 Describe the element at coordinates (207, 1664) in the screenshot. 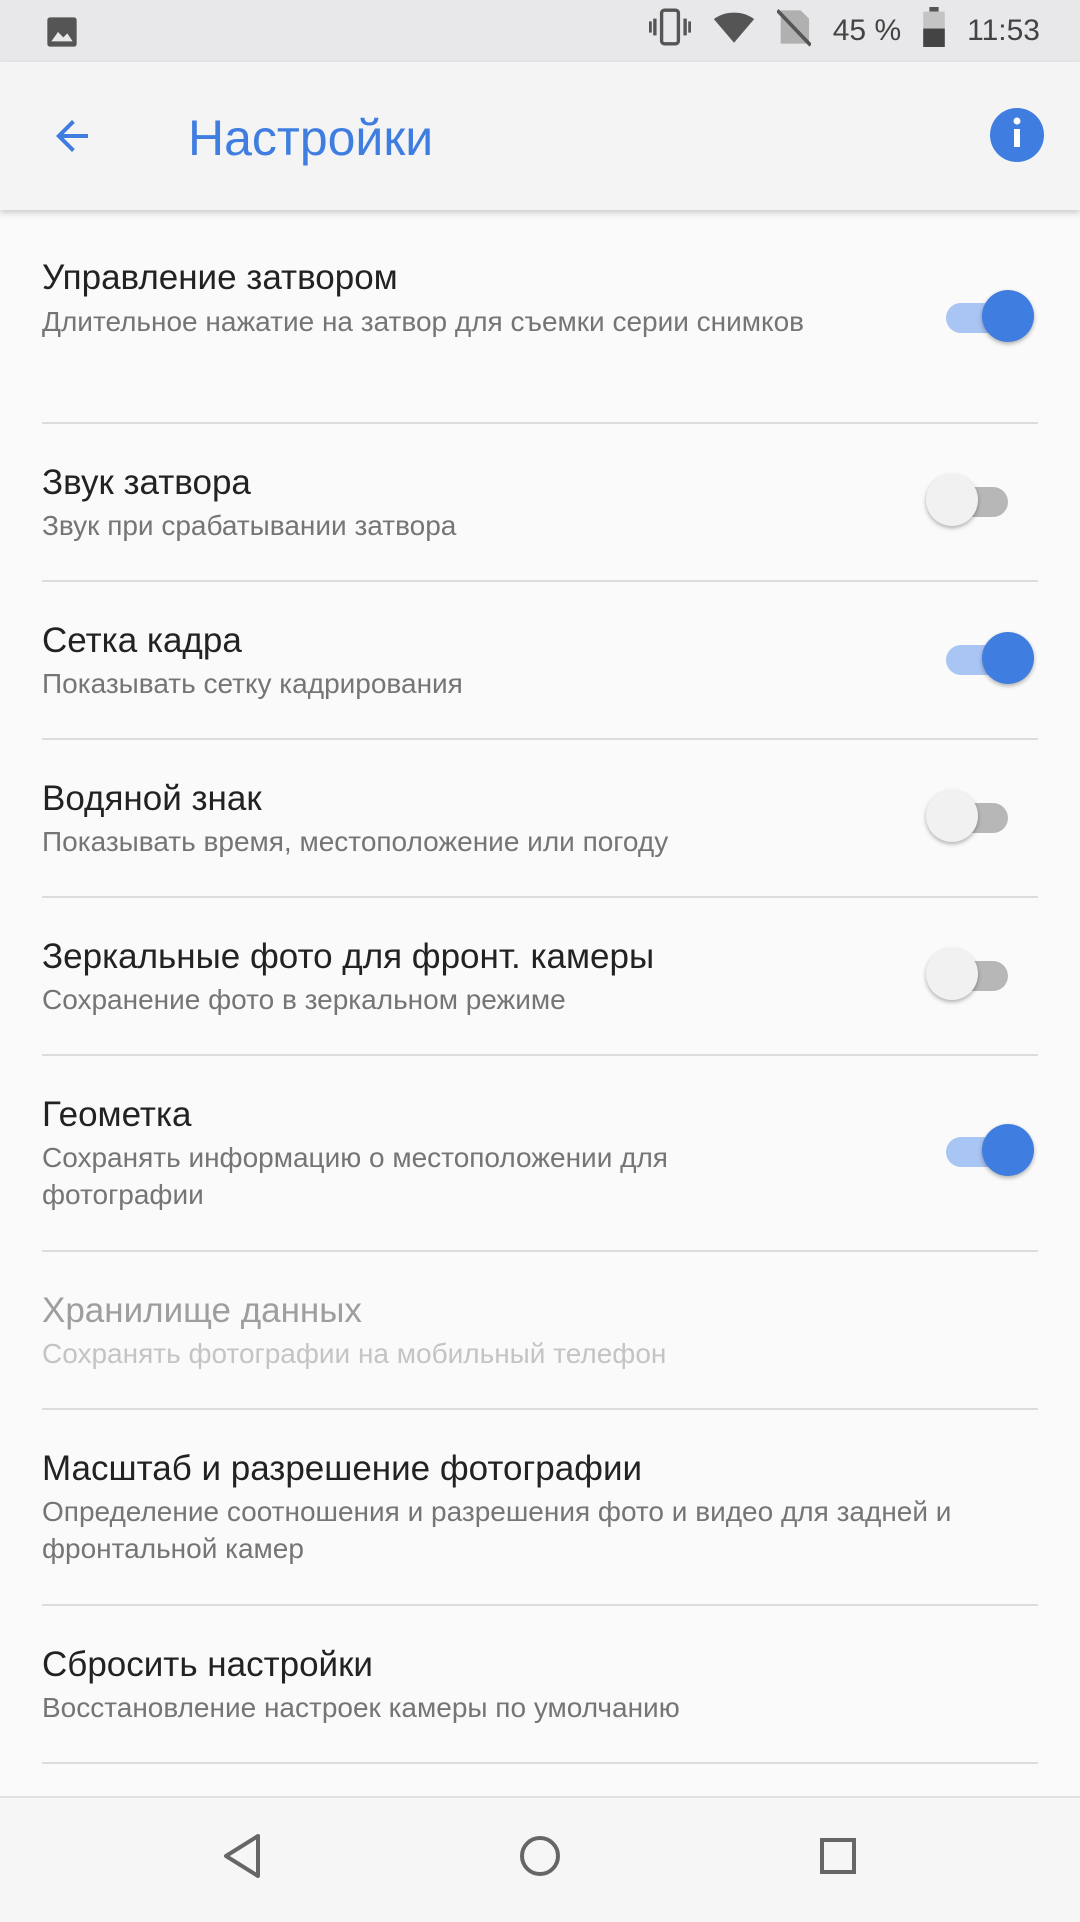

I see `setting-title: Сбросить настройки` at that location.